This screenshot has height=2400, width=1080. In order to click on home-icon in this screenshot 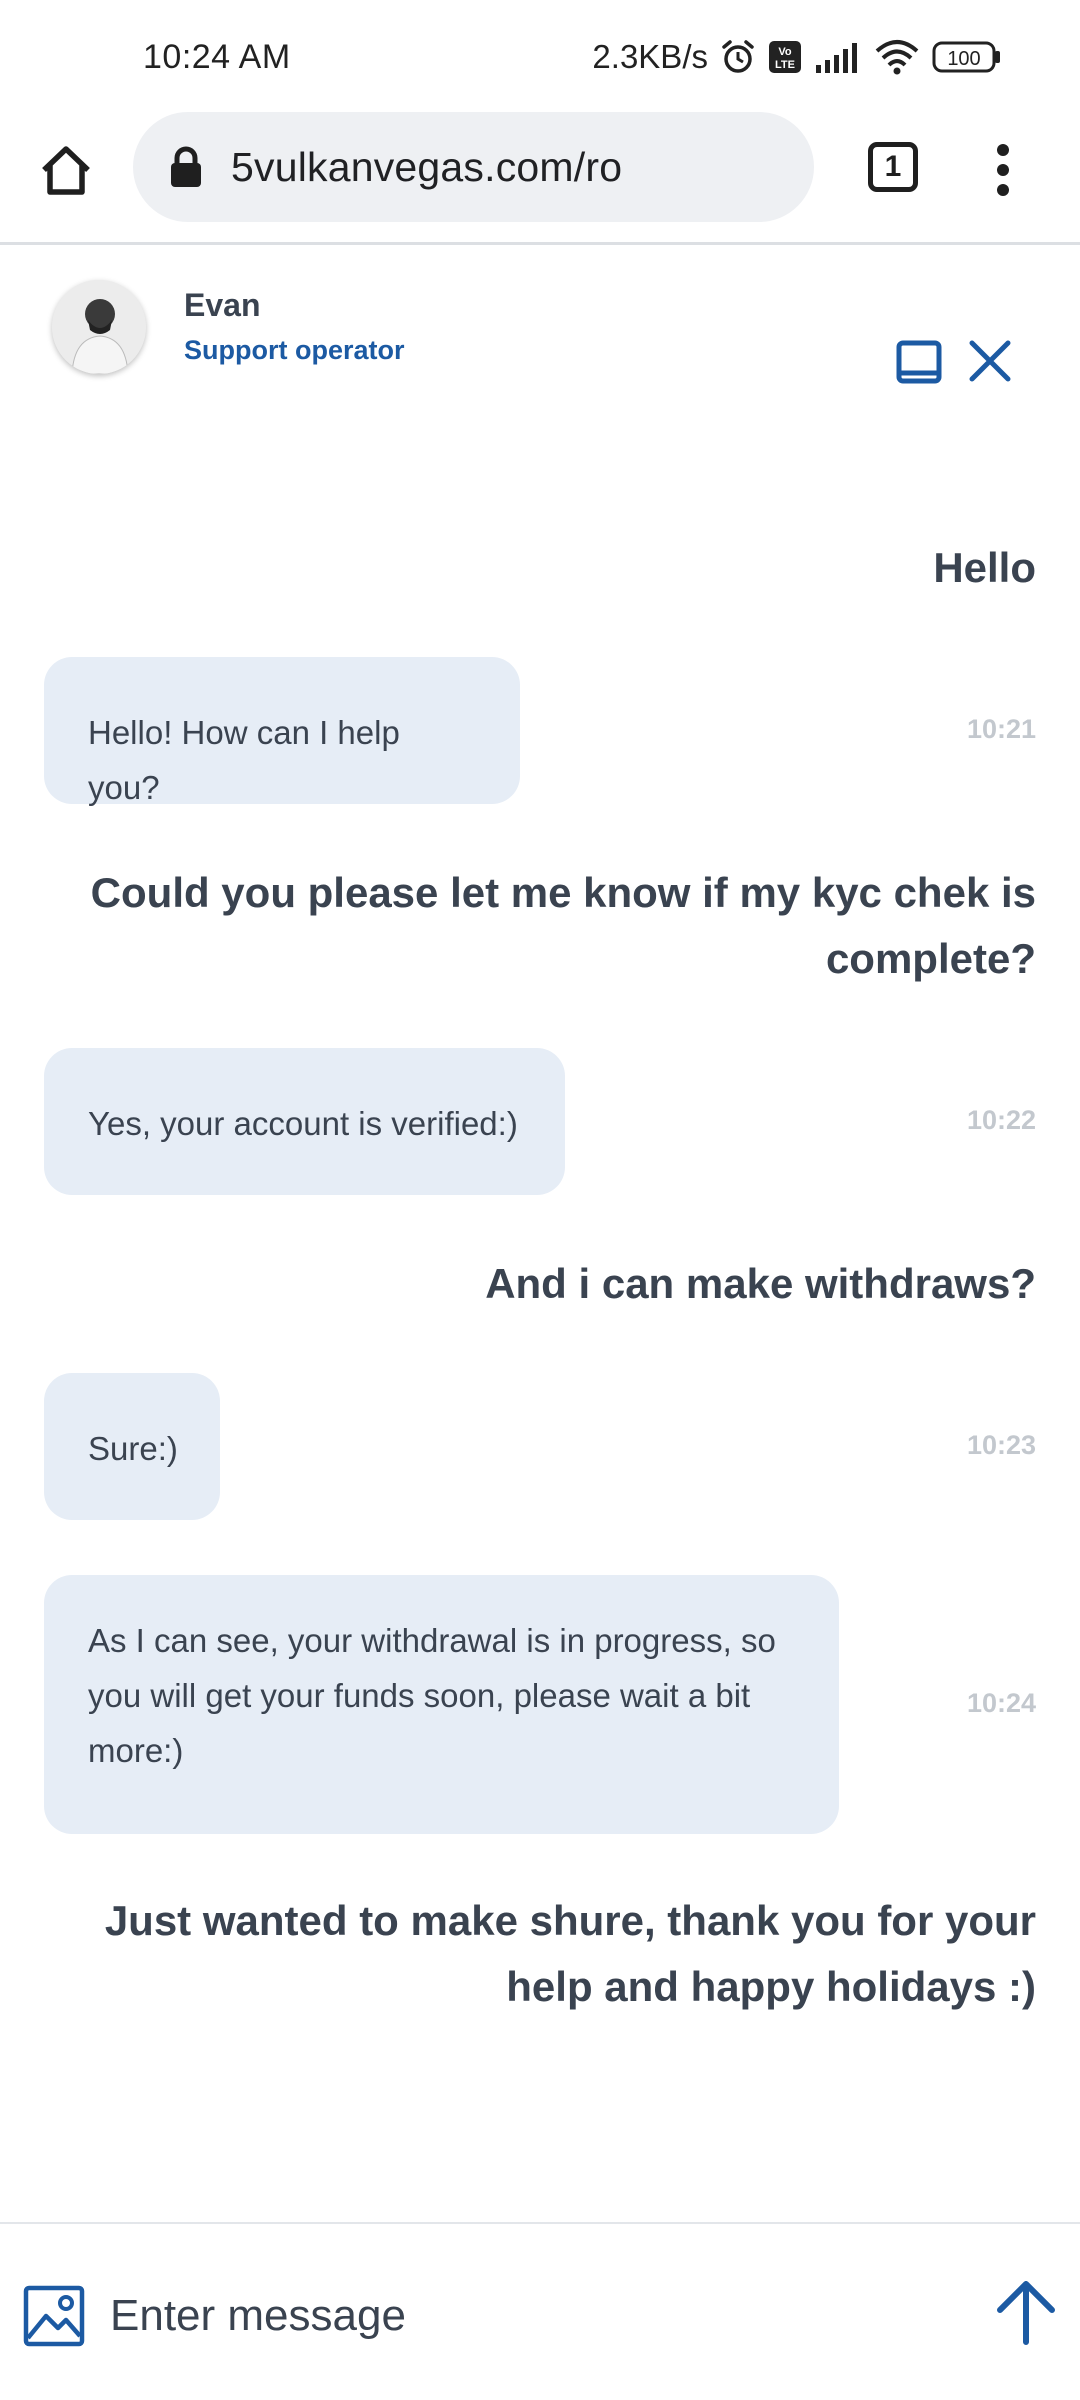, I will do `click(66, 170)`.